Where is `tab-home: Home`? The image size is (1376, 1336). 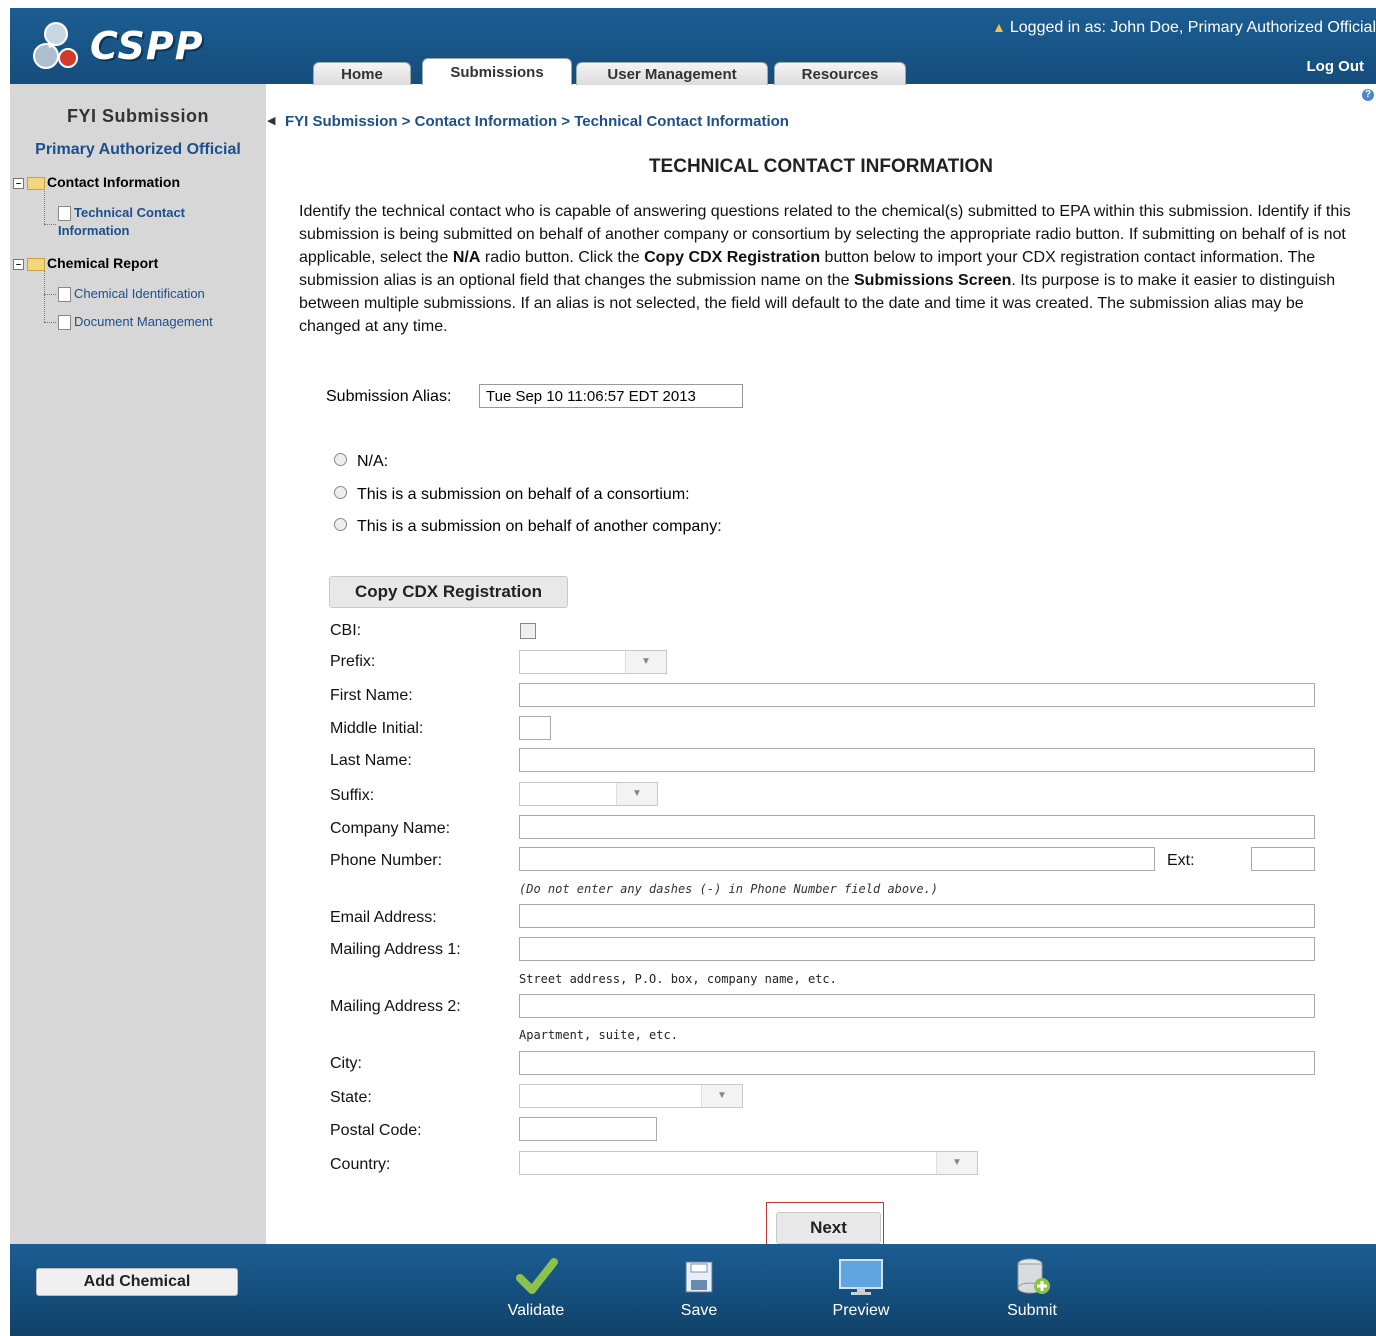
tab-home: Home is located at coordinates (362, 73).